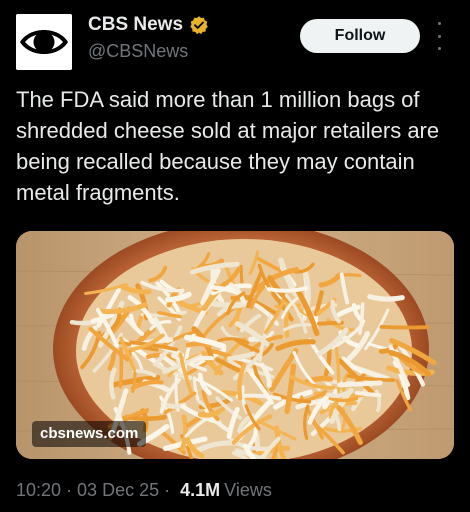 This screenshot has width=470, height=512. Describe the element at coordinates (89, 434) in the screenshot. I see `media-watermark: cbsnews.com` at that location.